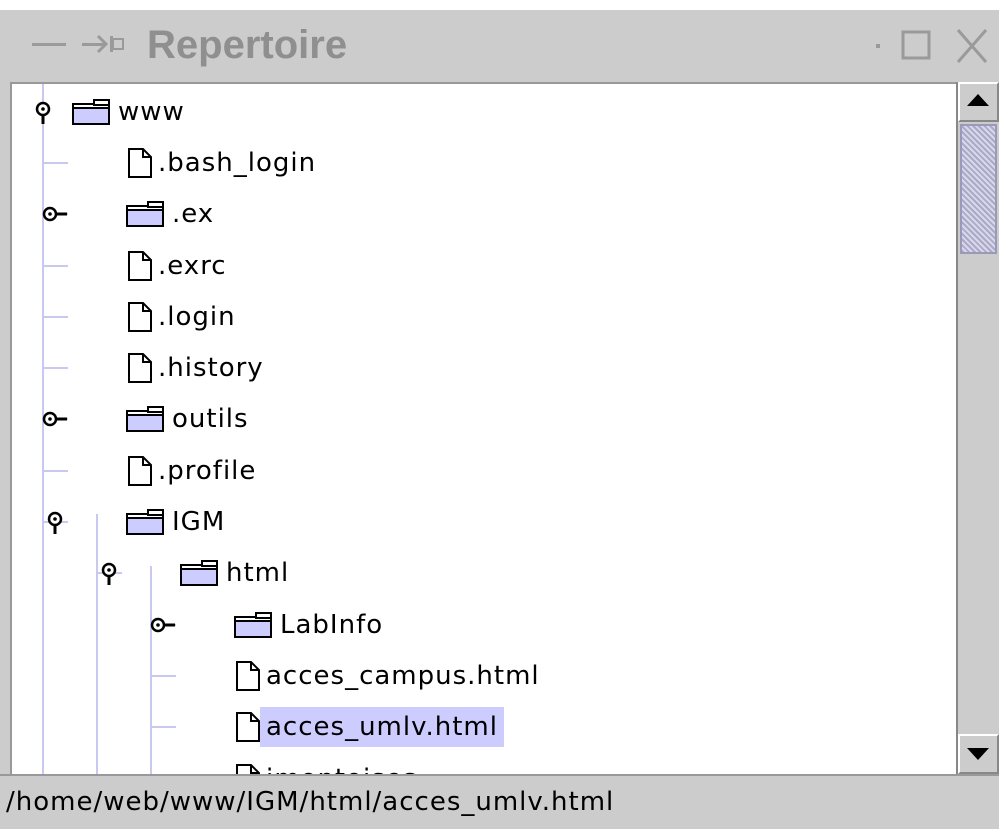 Image resolution: width=999 pixels, height=829 pixels. I want to click on tree-label: html, so click(257, 573).